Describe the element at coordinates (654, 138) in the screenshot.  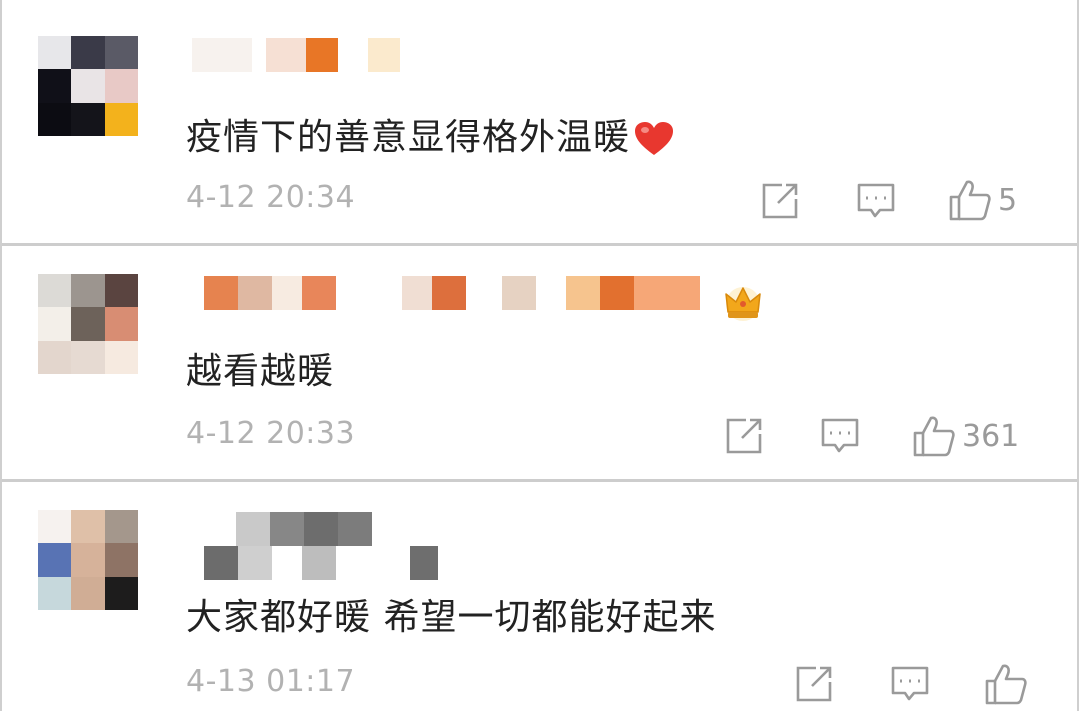
I see `heart-icon` at that location.